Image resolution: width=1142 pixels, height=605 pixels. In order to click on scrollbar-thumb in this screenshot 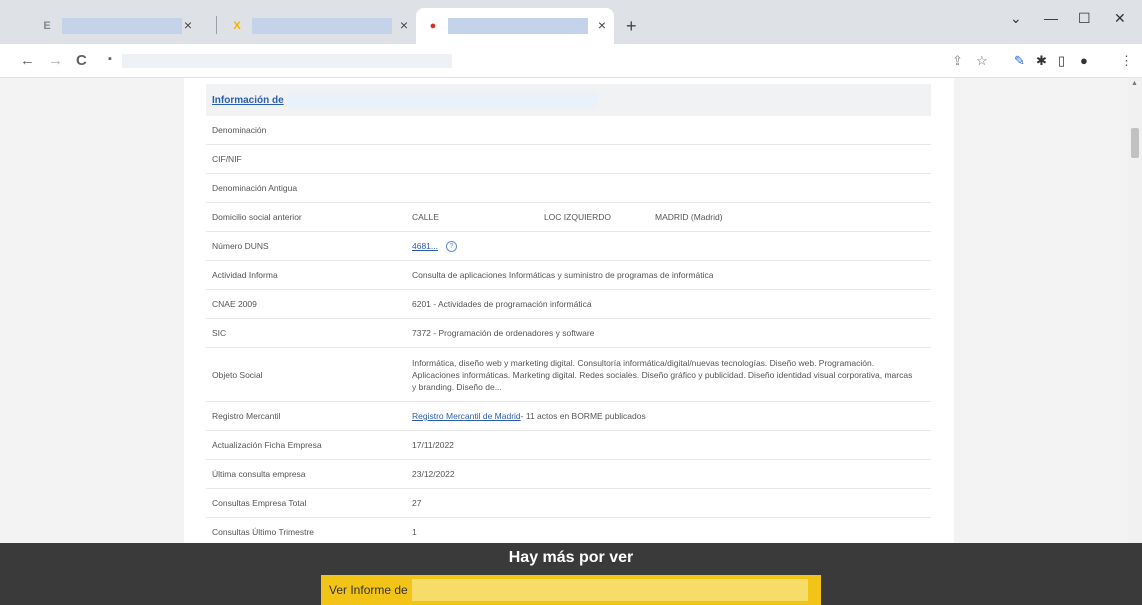, I will do `click(1135, 143)`.